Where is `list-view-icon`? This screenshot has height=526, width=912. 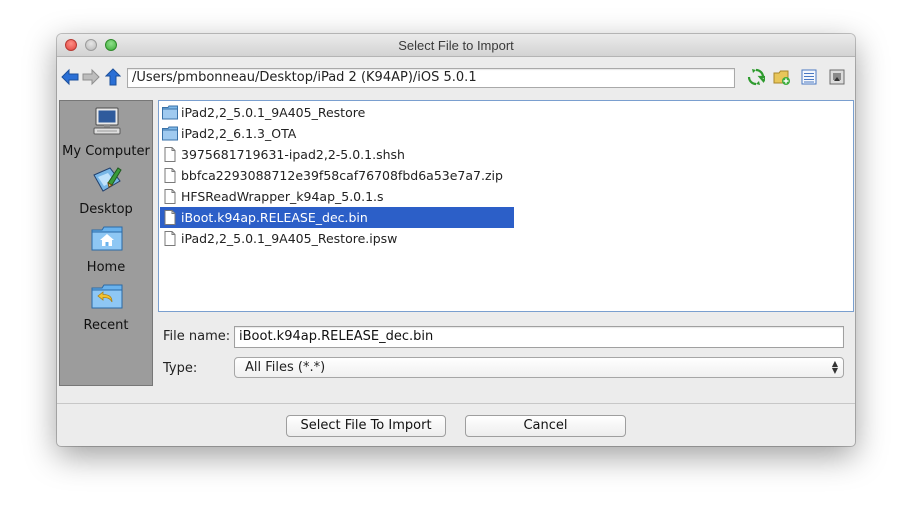
list-view-icon is located at coordinates (809, 77).